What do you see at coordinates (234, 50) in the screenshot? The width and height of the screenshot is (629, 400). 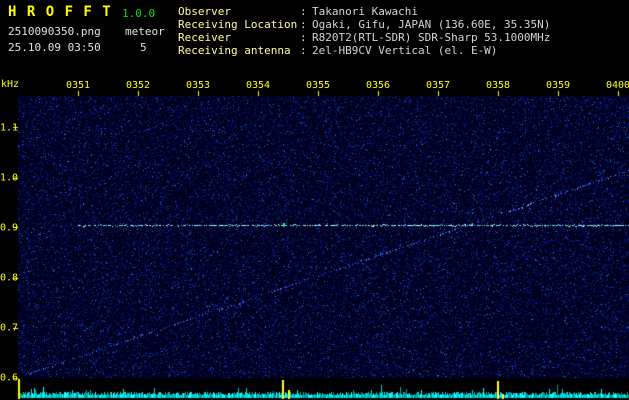 I see `info-label: Receiving antenna` at bounding box center [234, 50].